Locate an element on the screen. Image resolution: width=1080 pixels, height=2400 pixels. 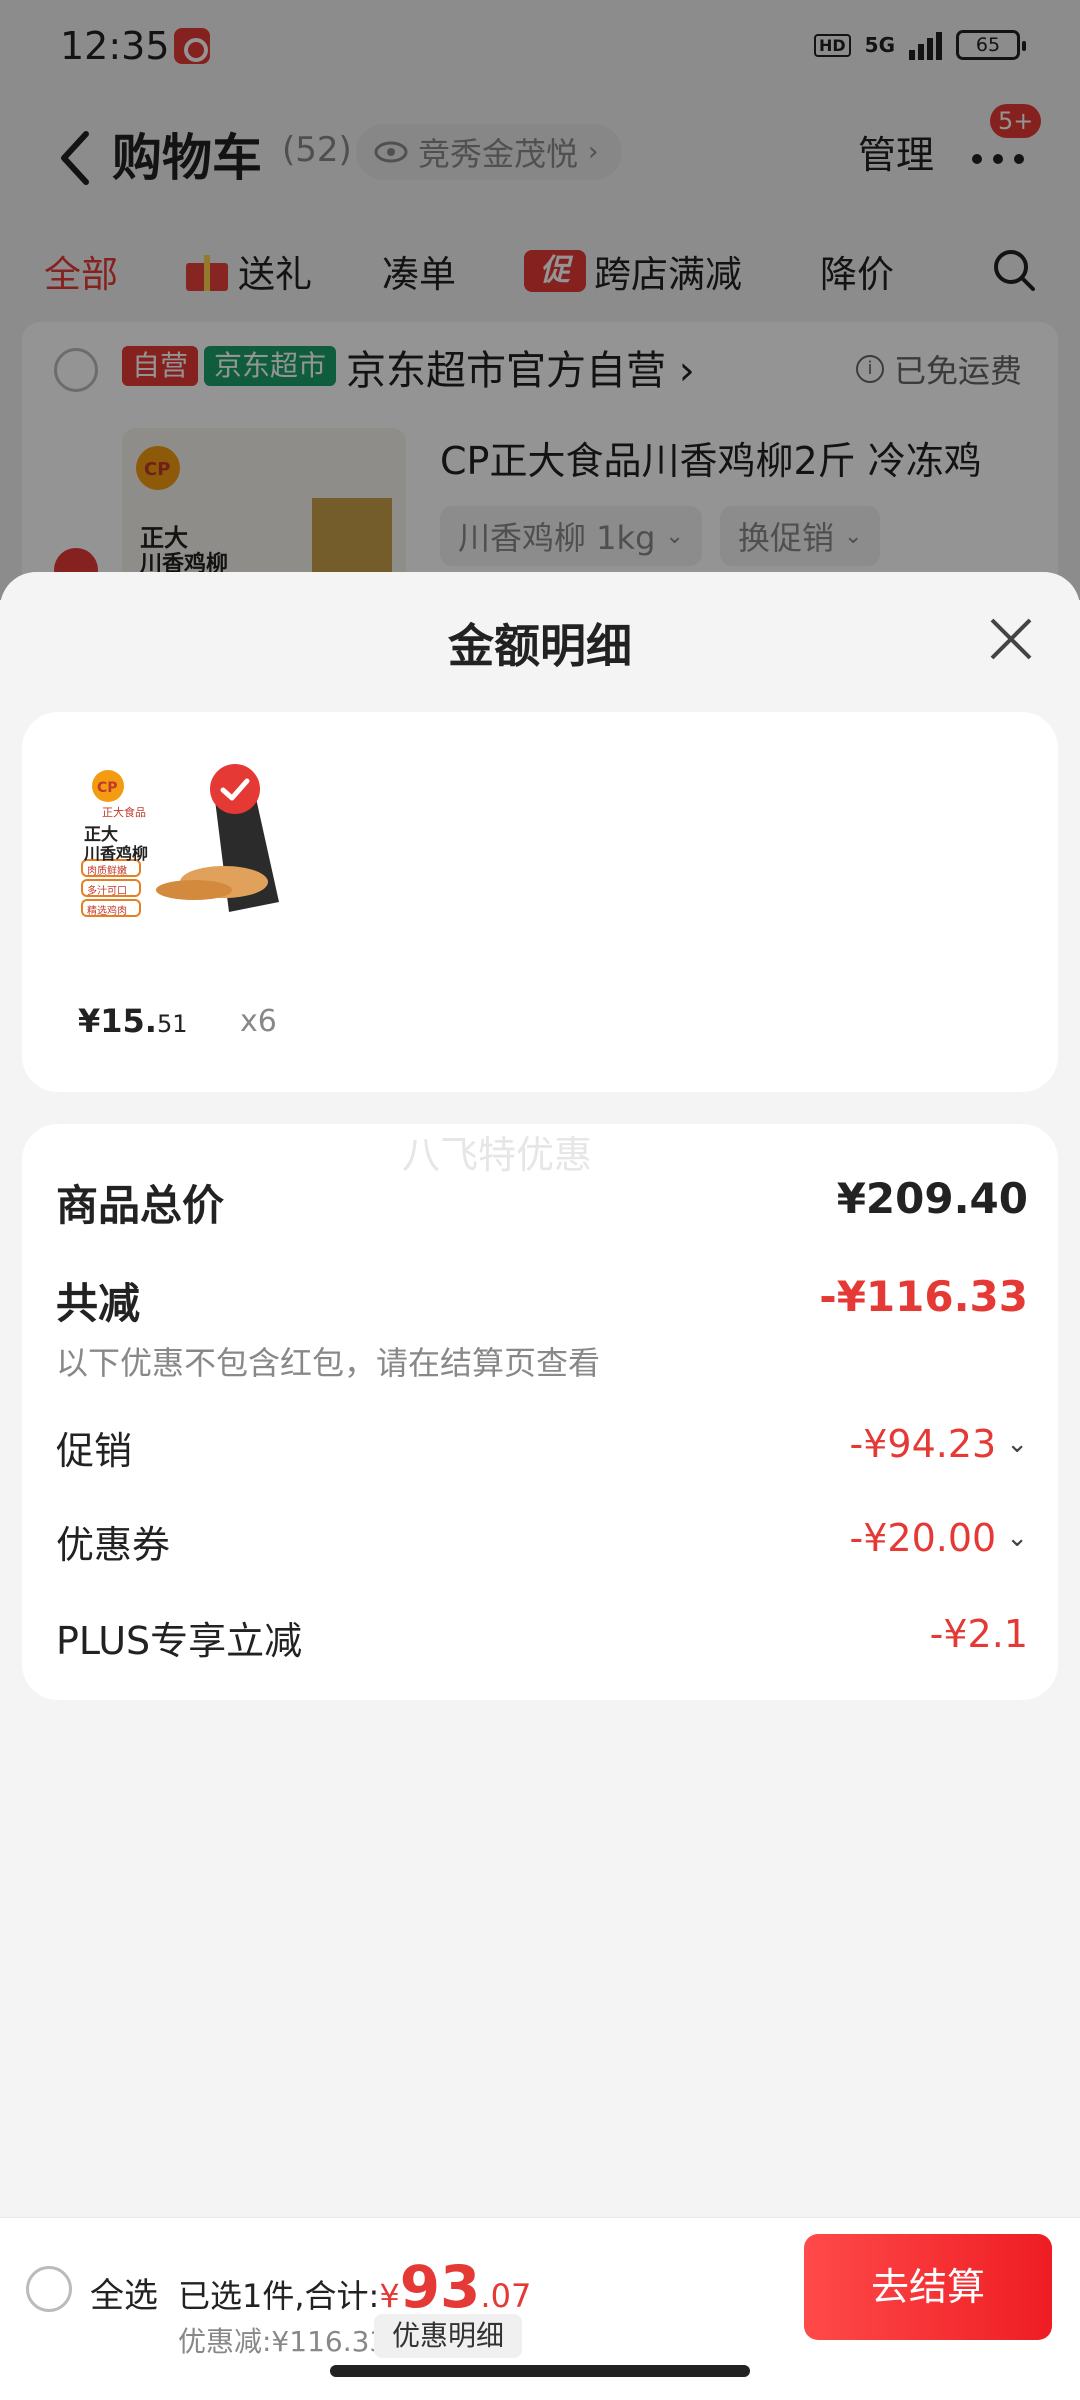
goods-brand-sub: 正大食品 is located at coordinates (124, 812).